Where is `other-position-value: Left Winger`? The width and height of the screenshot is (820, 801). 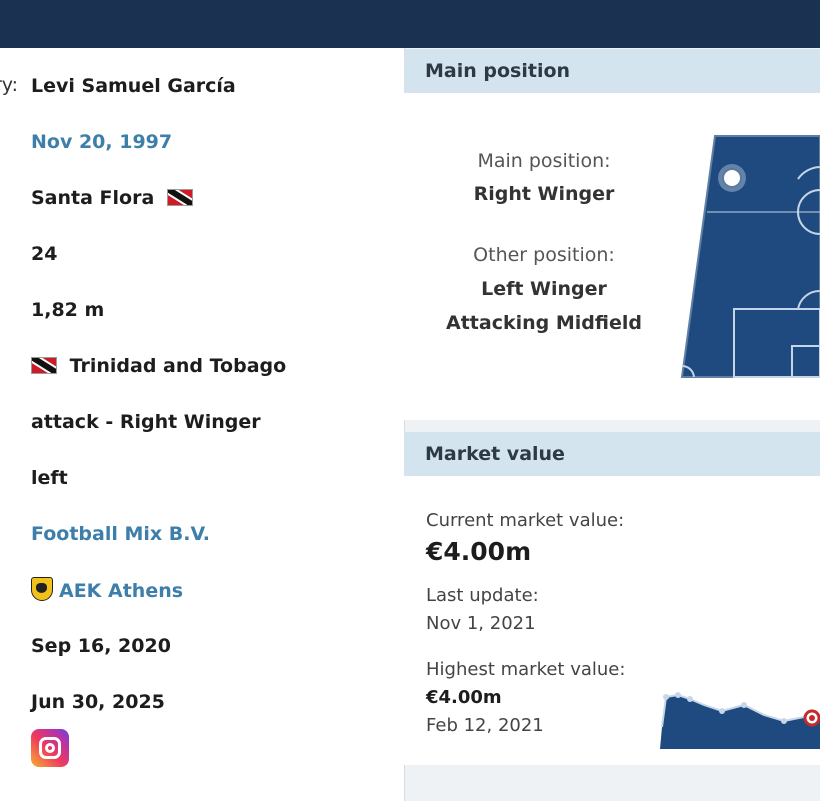 other-position-value: Left Winger is located at coordinates (544, 289).